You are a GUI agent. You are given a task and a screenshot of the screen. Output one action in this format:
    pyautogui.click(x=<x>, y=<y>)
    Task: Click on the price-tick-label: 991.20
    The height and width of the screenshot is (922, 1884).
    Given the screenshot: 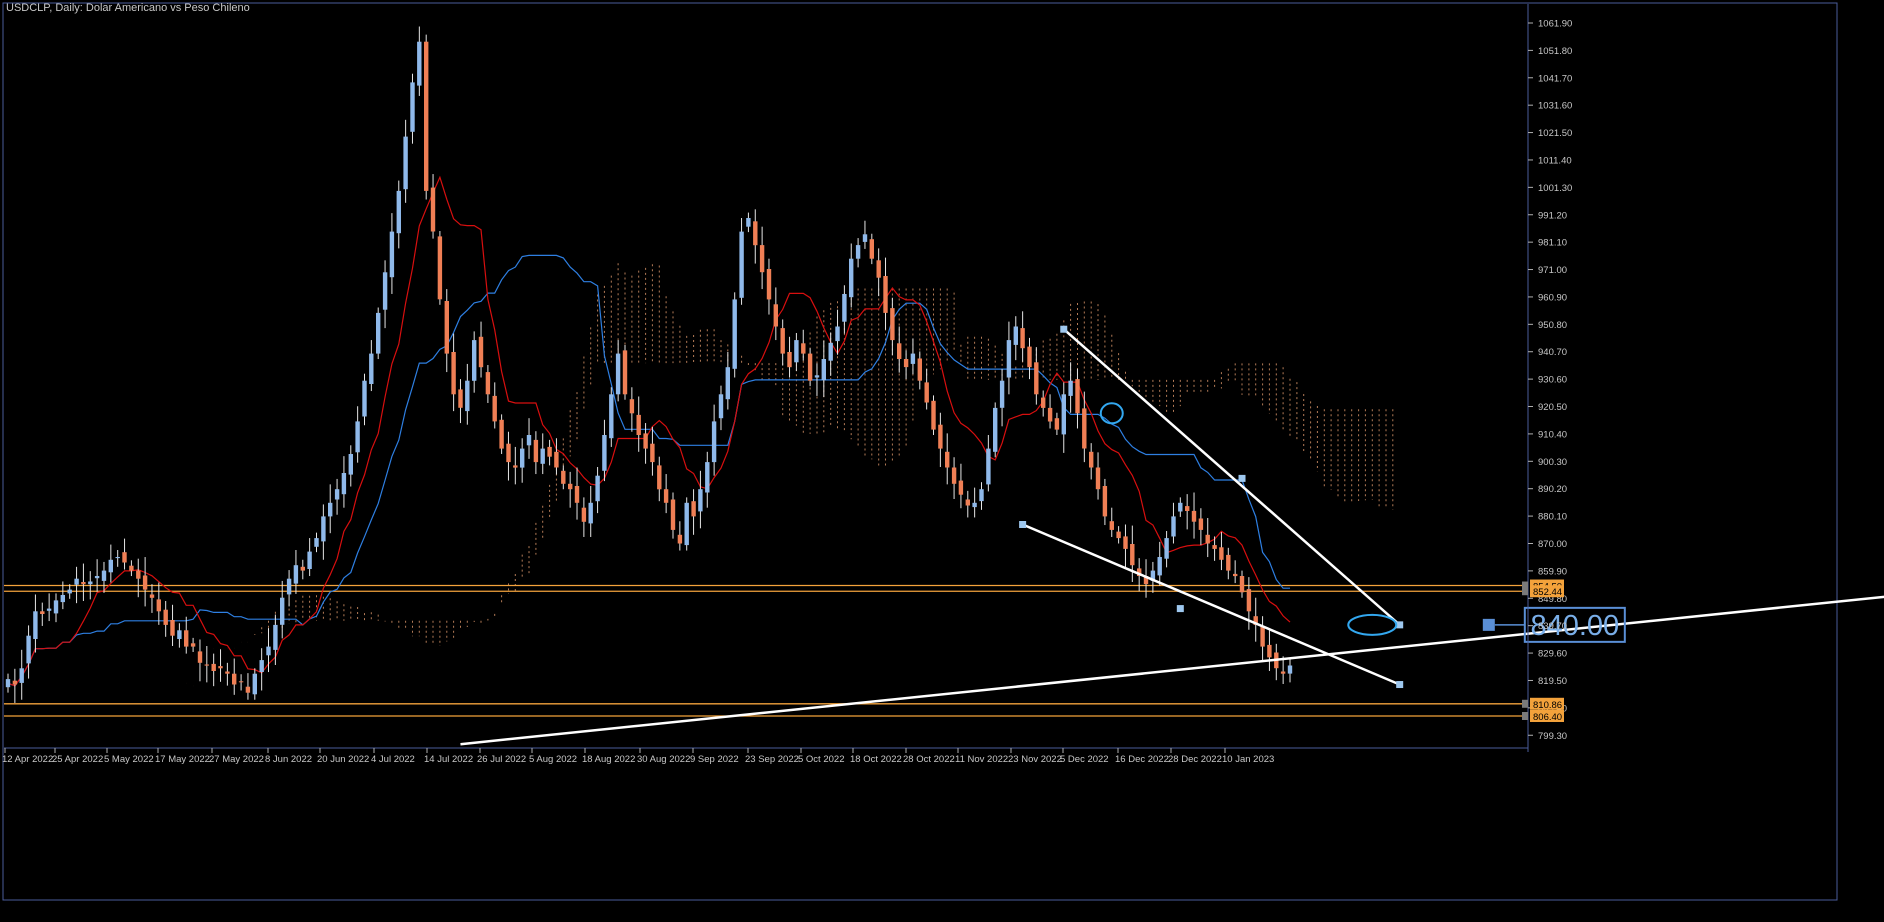 What is the action you would take?
    pyautogui.click(x=1552, y=215)
    